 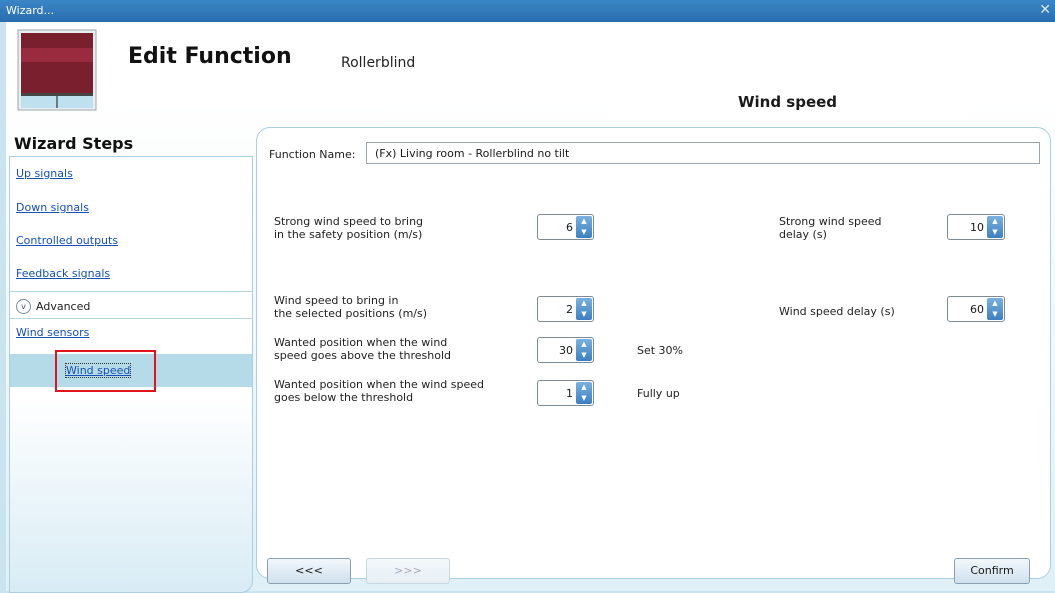 I want to click on step-up-signals: Up signals, so click(x=44, y=173).